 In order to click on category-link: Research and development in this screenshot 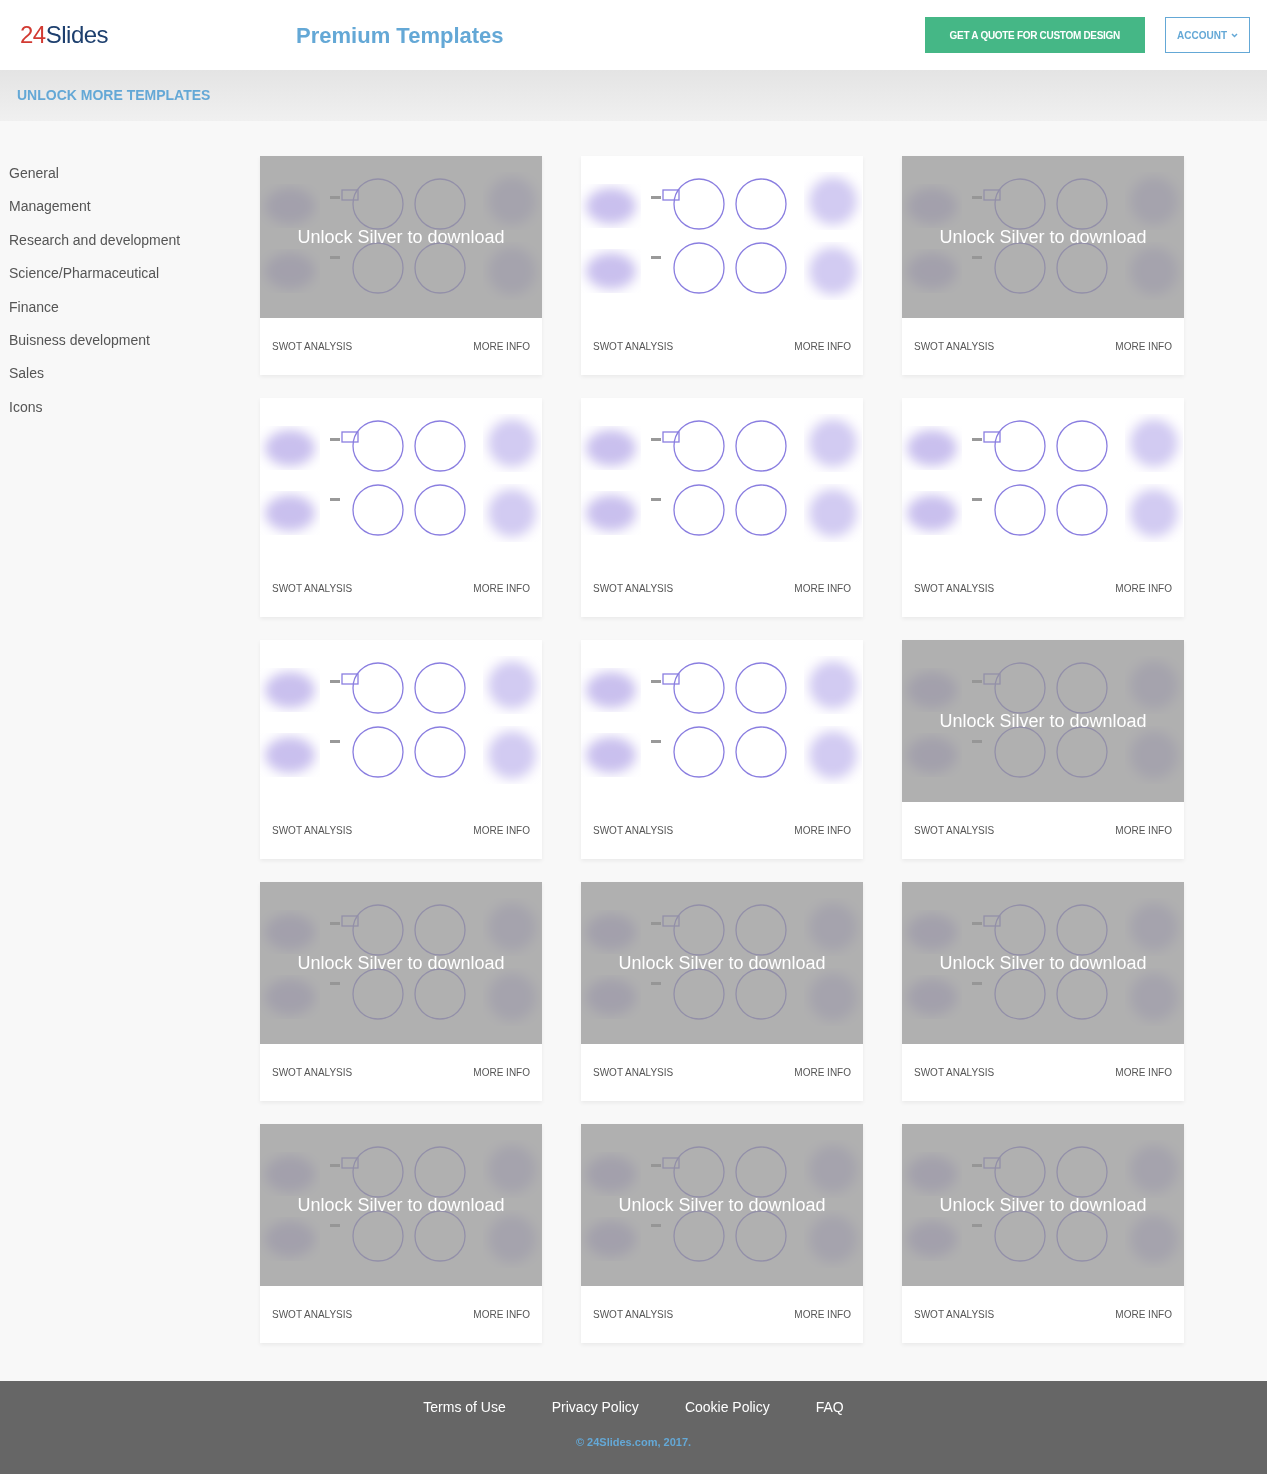, I will do `click(134, 246)`.